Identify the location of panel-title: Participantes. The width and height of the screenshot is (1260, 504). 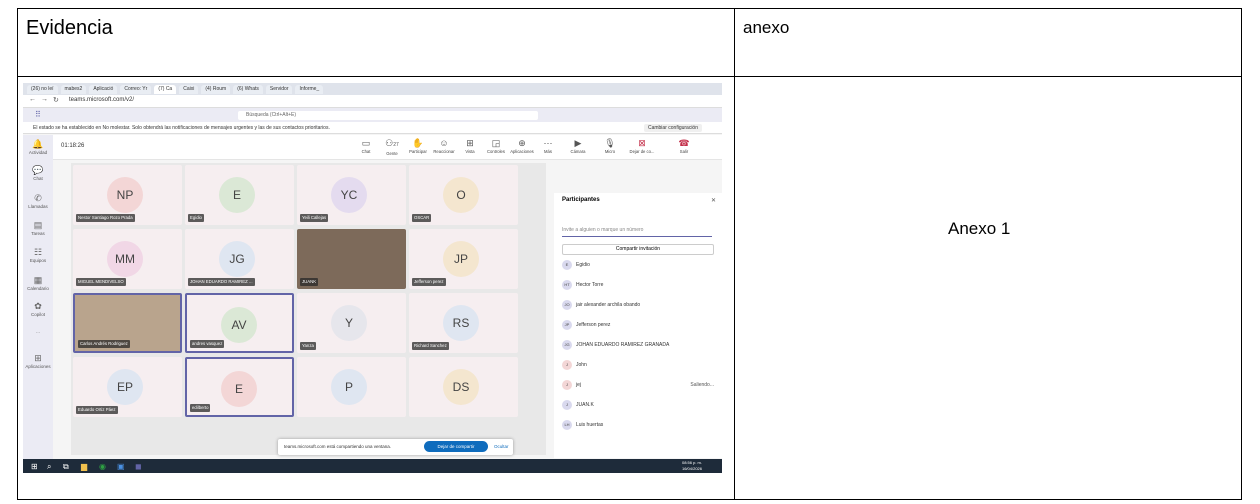
(581, 200).